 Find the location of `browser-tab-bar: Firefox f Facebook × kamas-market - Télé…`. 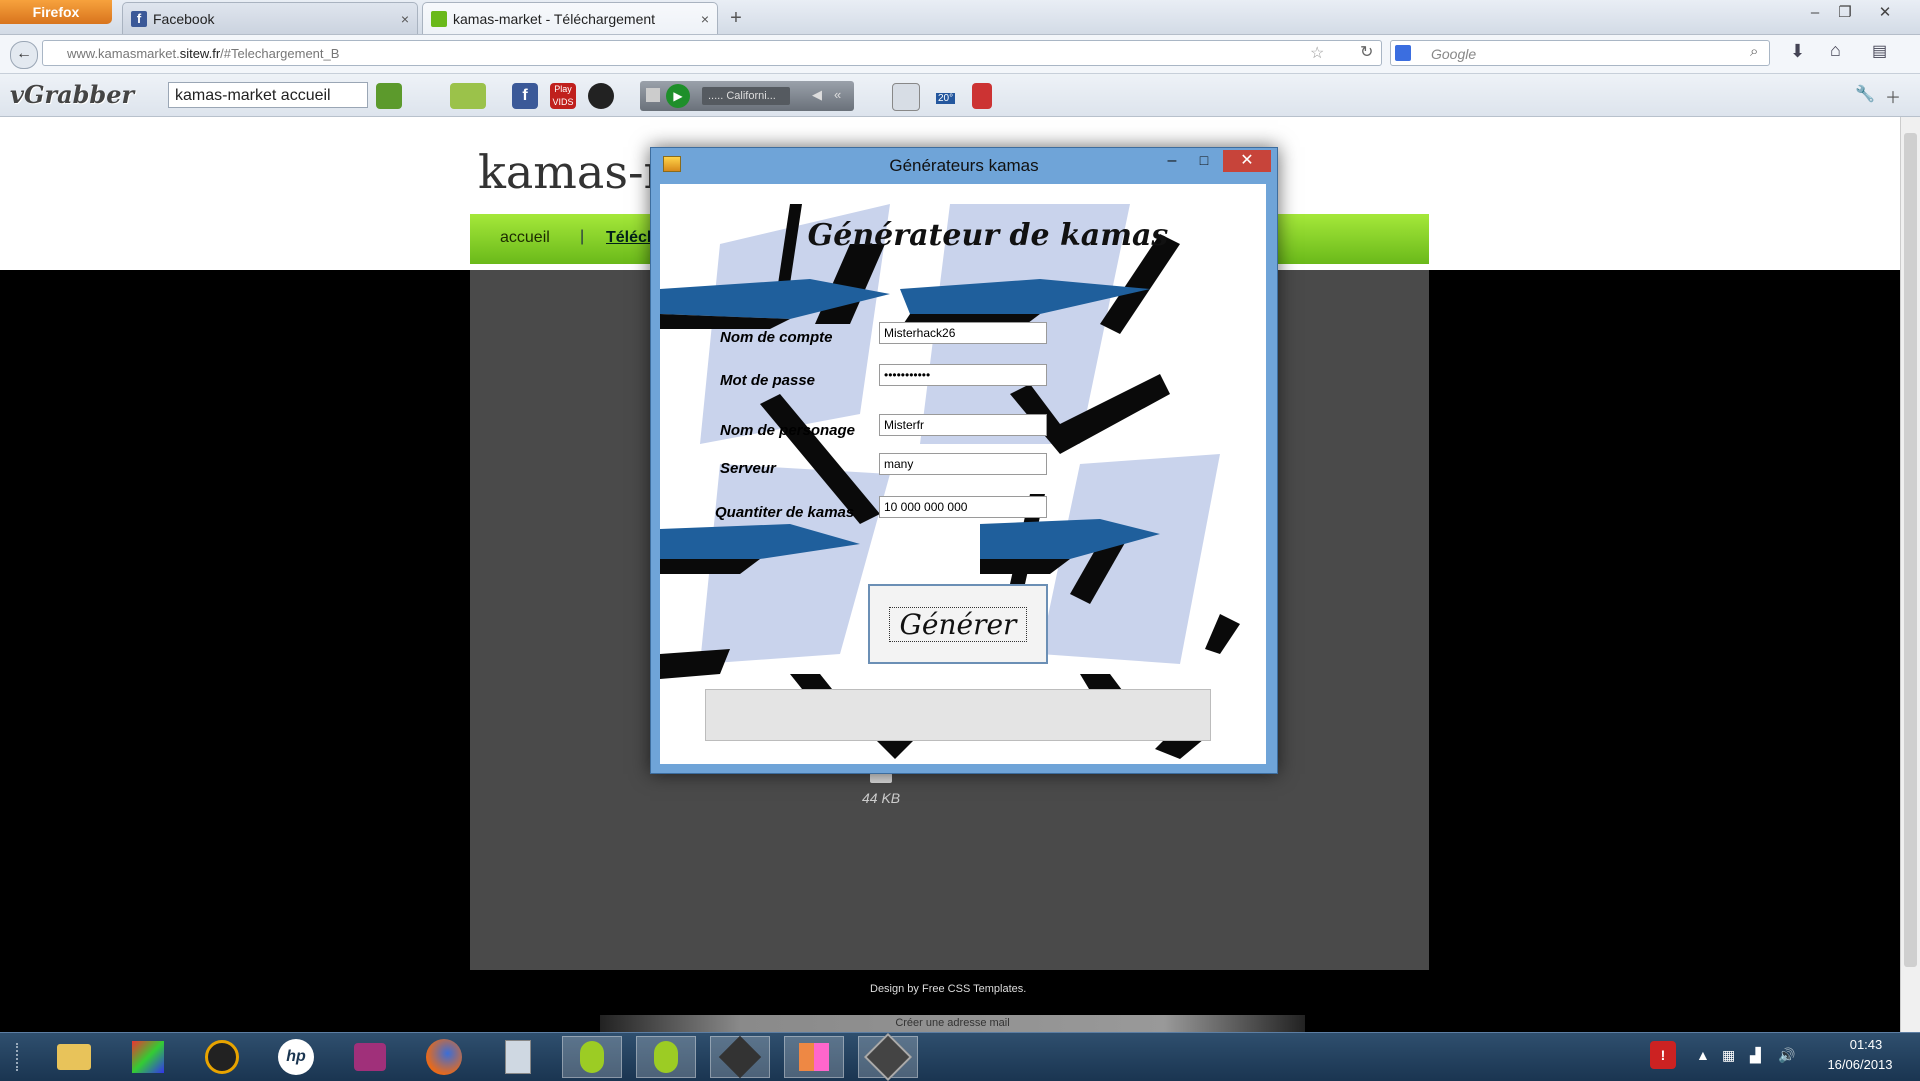

browser-tab-bar: Firefox f Facebook × kamas-market - Télé… is located at coordinates (960, 17).